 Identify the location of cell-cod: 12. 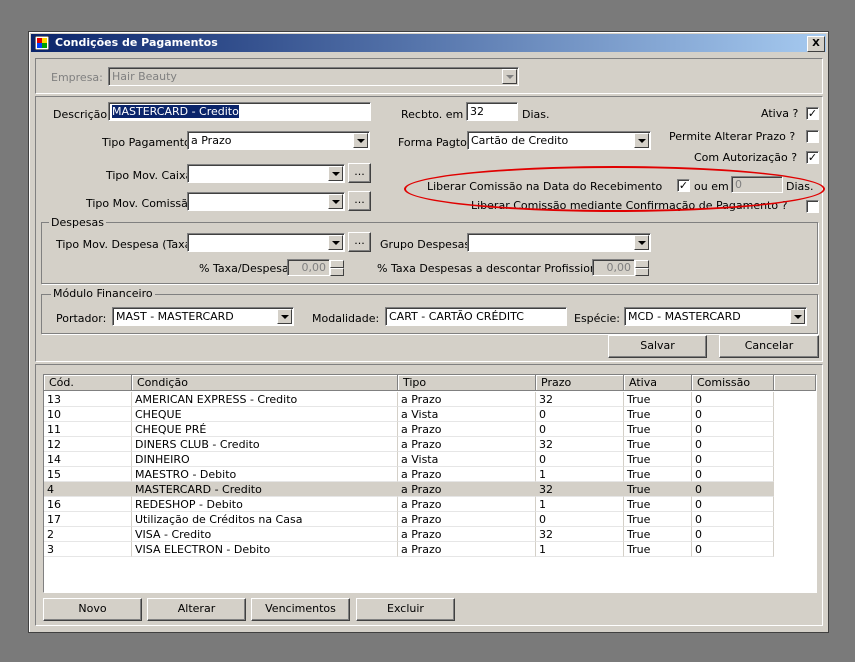
(88, 444).